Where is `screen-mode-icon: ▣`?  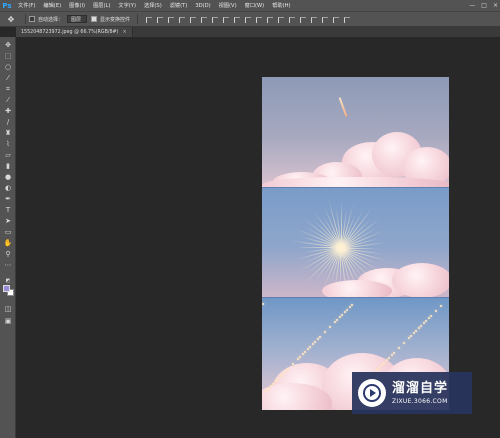
screen-mode-icon: ▣ is located at coordinates (8, 321).